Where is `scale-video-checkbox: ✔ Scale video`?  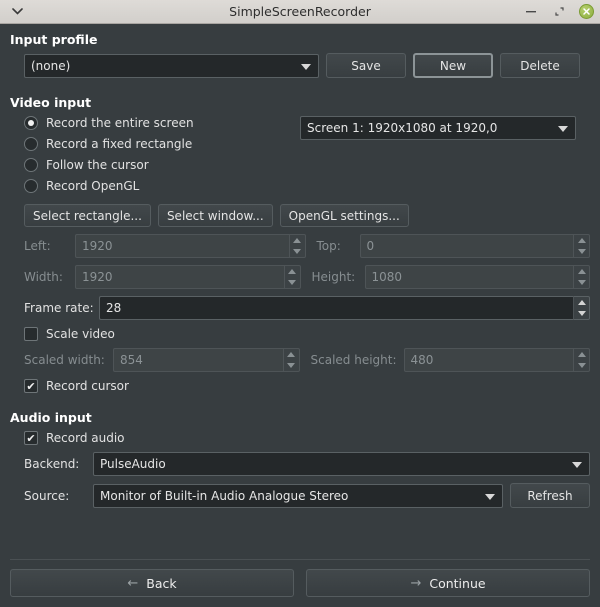 scale-video-checkbox: ✔ Scale video is located at coordinates (300, 334).